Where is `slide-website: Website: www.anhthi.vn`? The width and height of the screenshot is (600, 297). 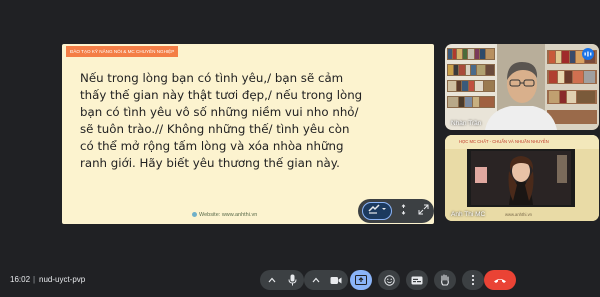 slide-website: Website: www.anhthi.vn is located at coordinates (224, 215).